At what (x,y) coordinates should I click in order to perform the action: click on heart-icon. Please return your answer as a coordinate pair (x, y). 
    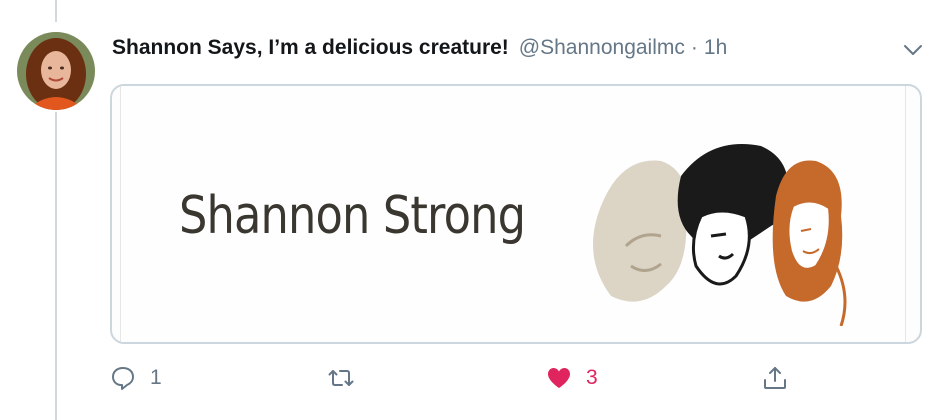
    Looking at the image, I should click on (559, 378).